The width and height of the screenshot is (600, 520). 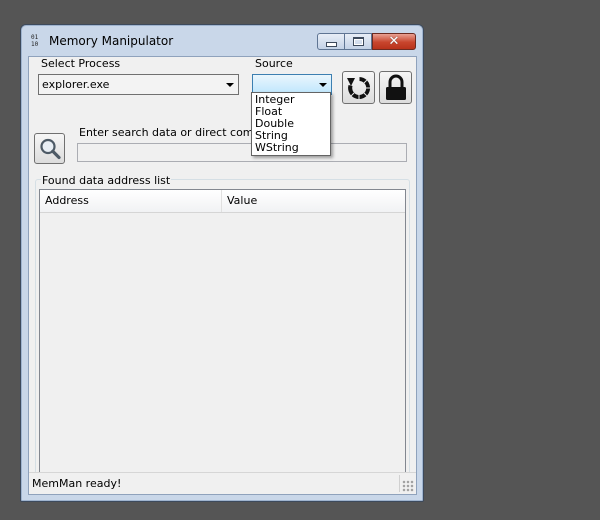 I want to click on refresh-button, so click(x=358, y=87).